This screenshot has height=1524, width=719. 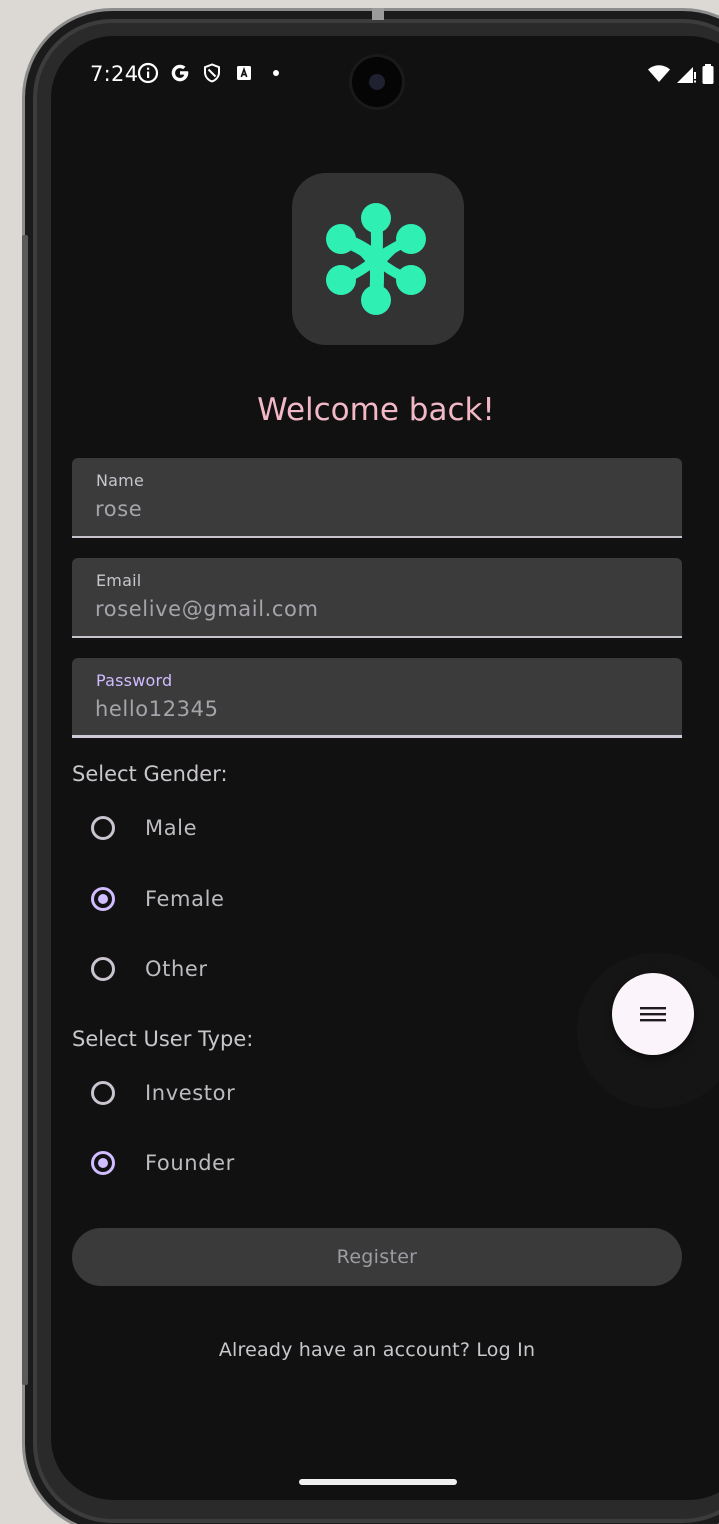 I want to click on status-icons-left, so click(x=212, y=73).